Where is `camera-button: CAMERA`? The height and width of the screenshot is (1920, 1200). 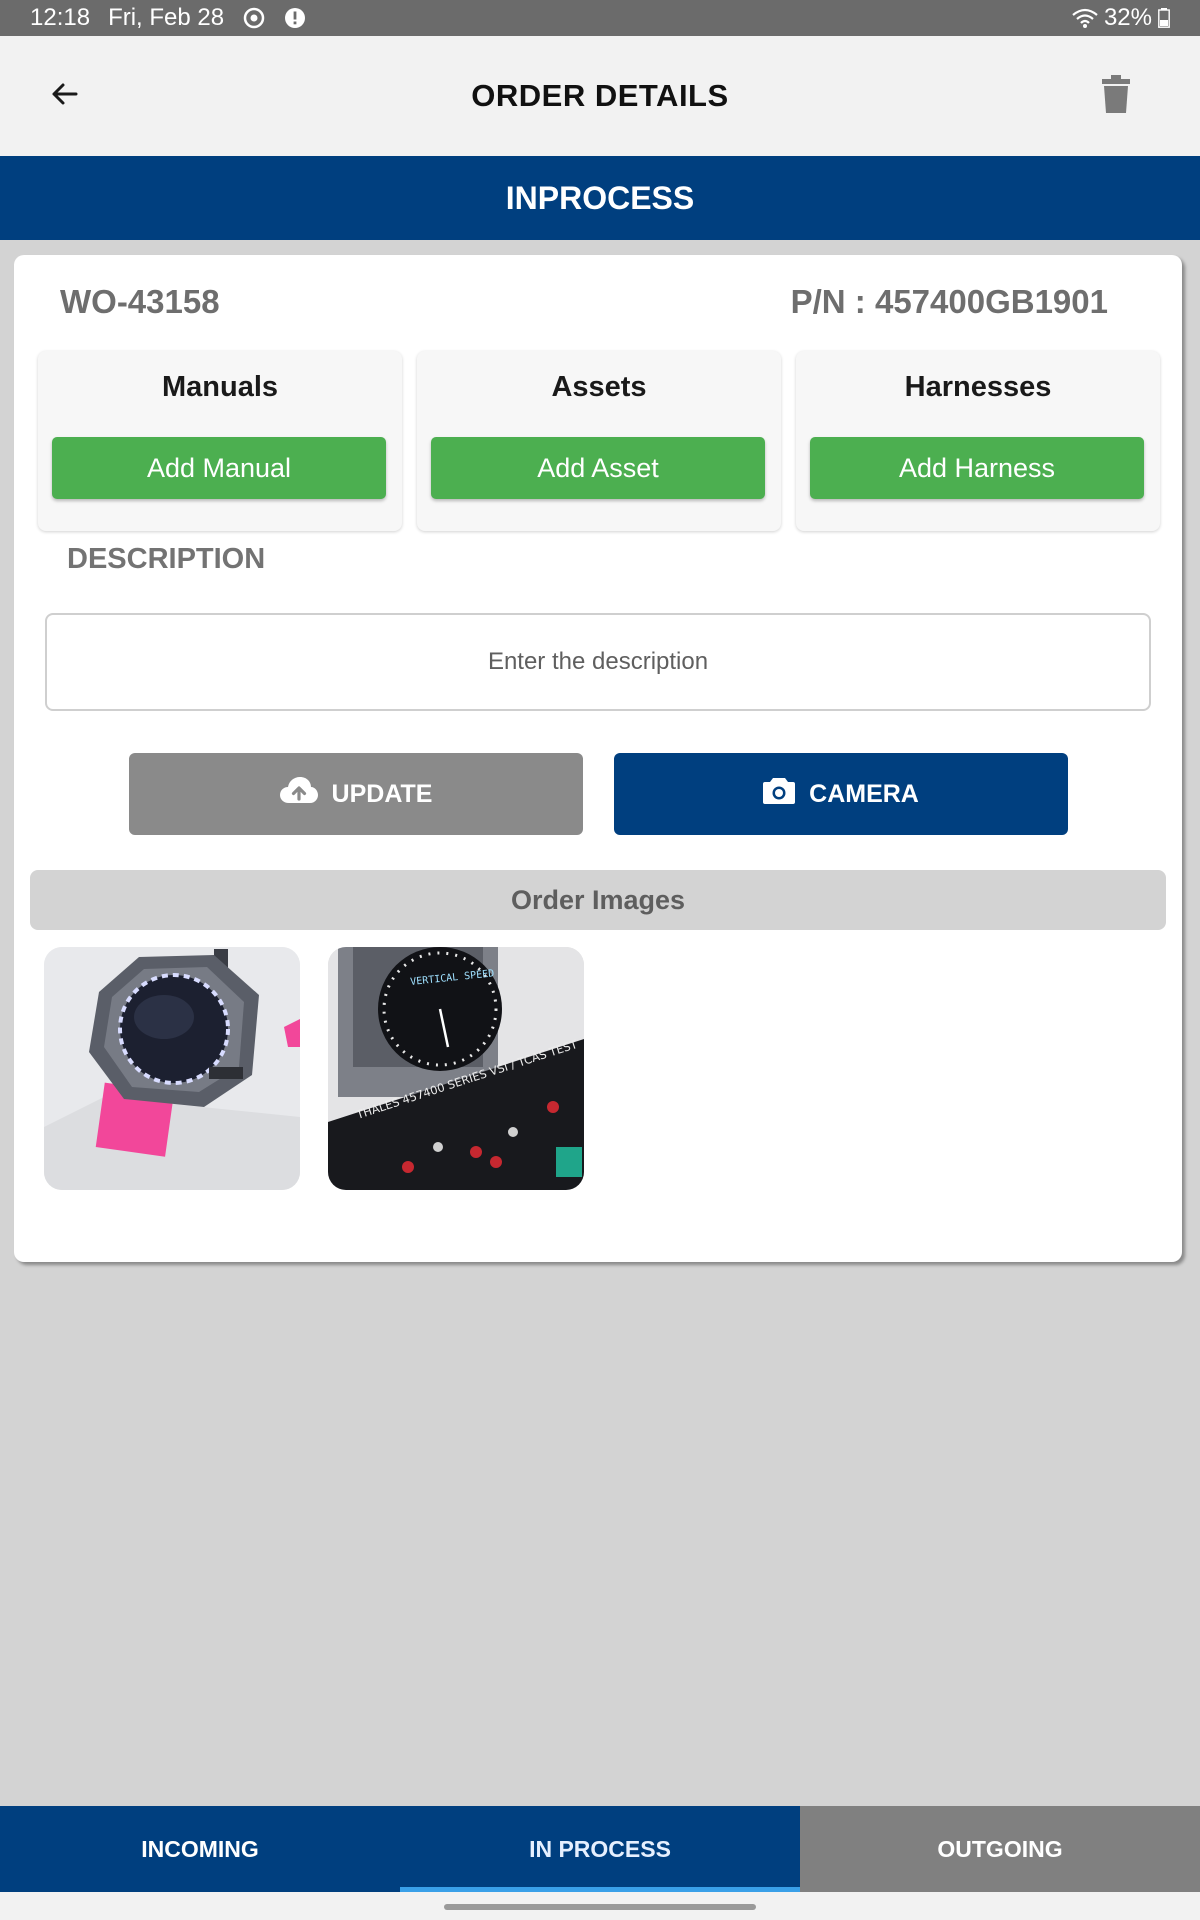 camera-button: CAMERA is located at coordinates (841, 794).